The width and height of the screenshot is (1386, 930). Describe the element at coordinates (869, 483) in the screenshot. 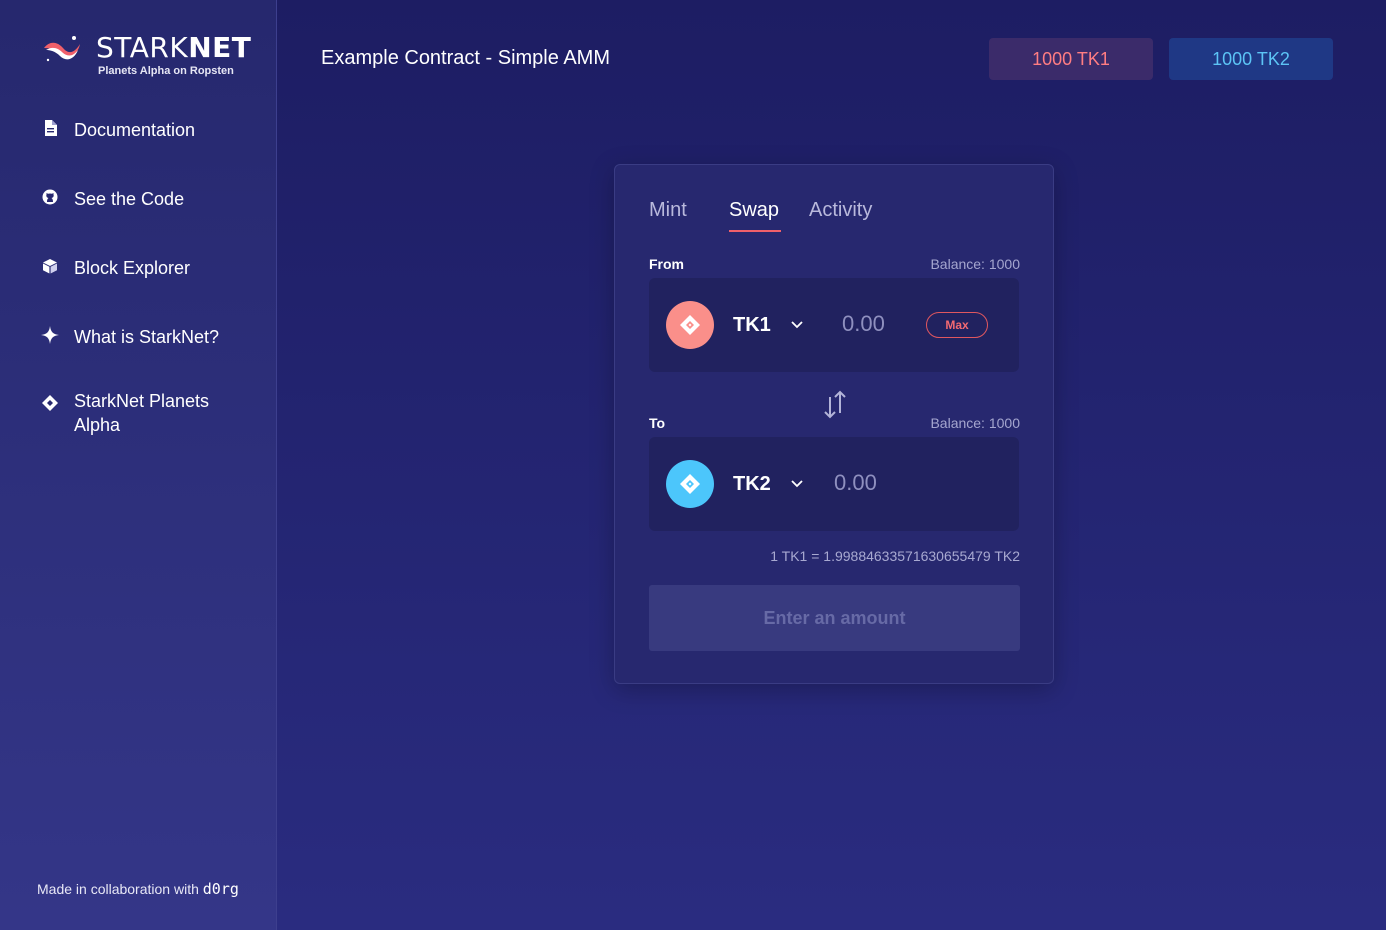

I see `to-amount-input` at that location.